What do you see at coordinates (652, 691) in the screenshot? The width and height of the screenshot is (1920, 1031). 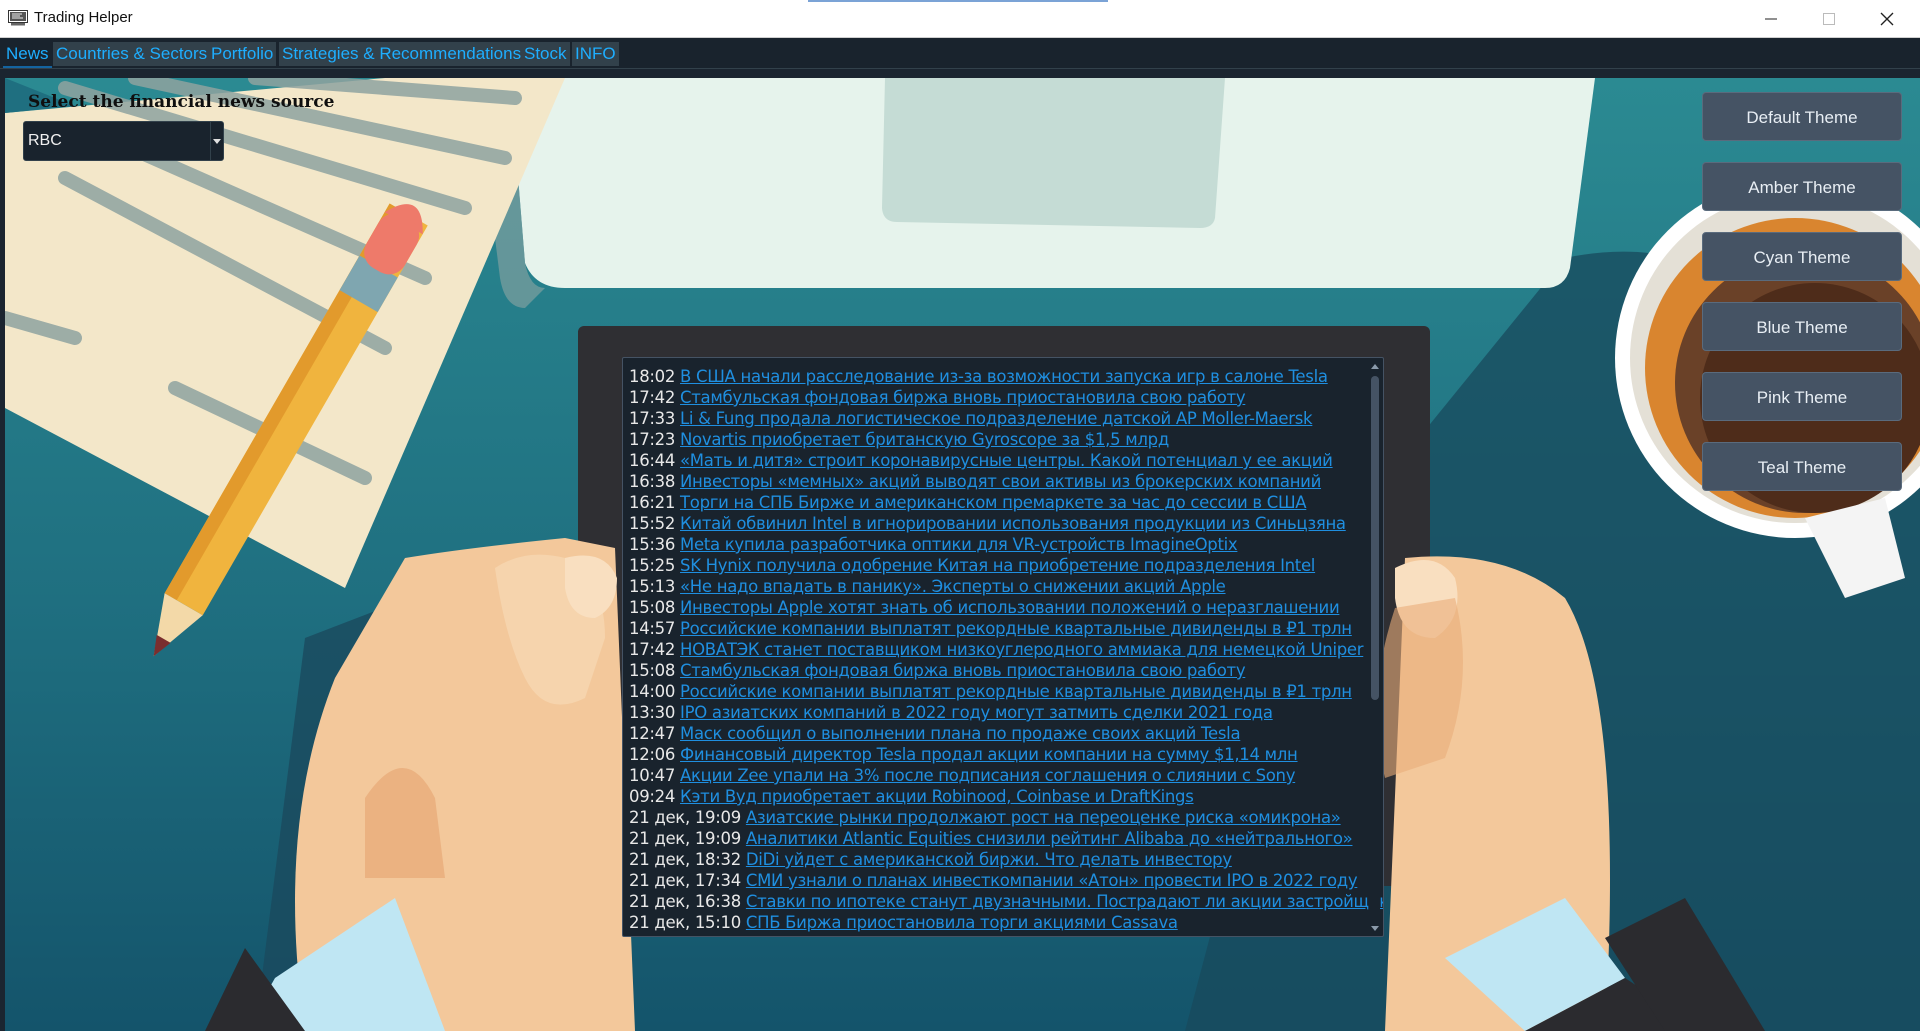 I see `news-time: 14:00` at bounding box center [652, 691].